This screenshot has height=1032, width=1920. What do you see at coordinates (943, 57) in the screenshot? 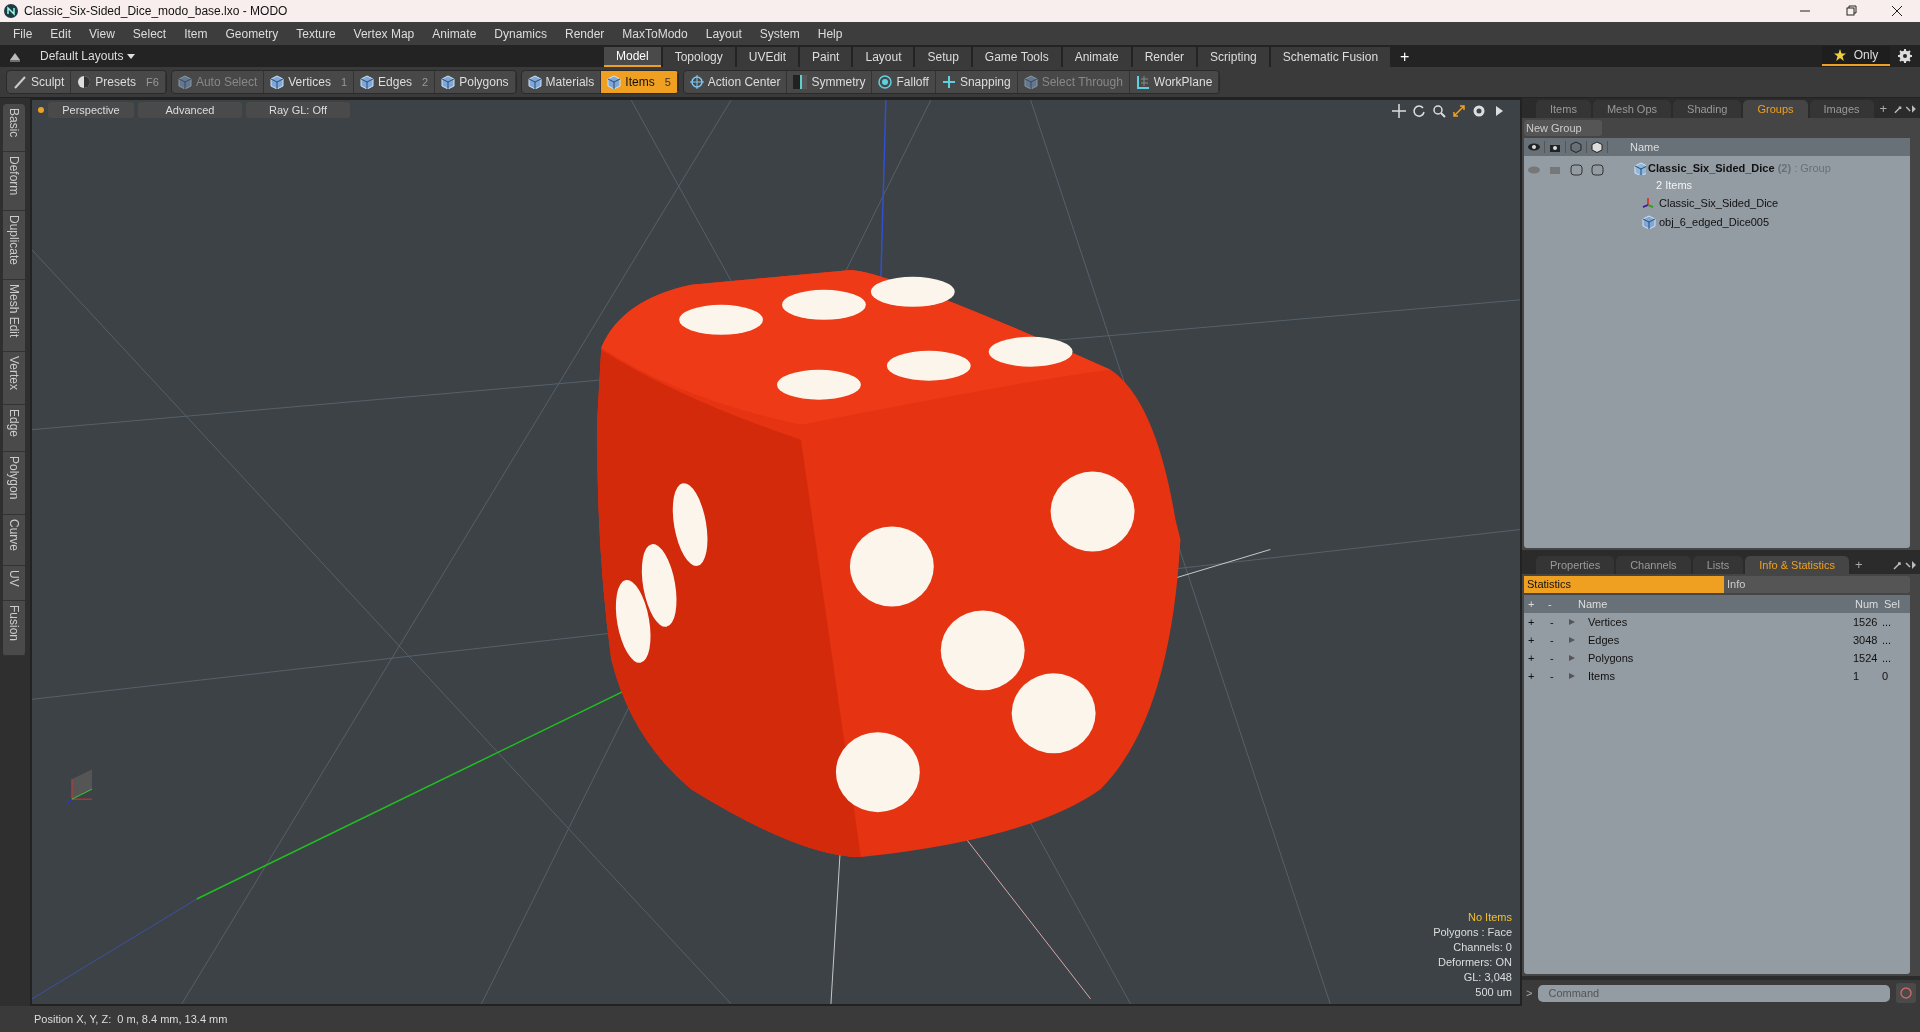
I see `layout-tab: Setup` at bounding box center [943, 57].